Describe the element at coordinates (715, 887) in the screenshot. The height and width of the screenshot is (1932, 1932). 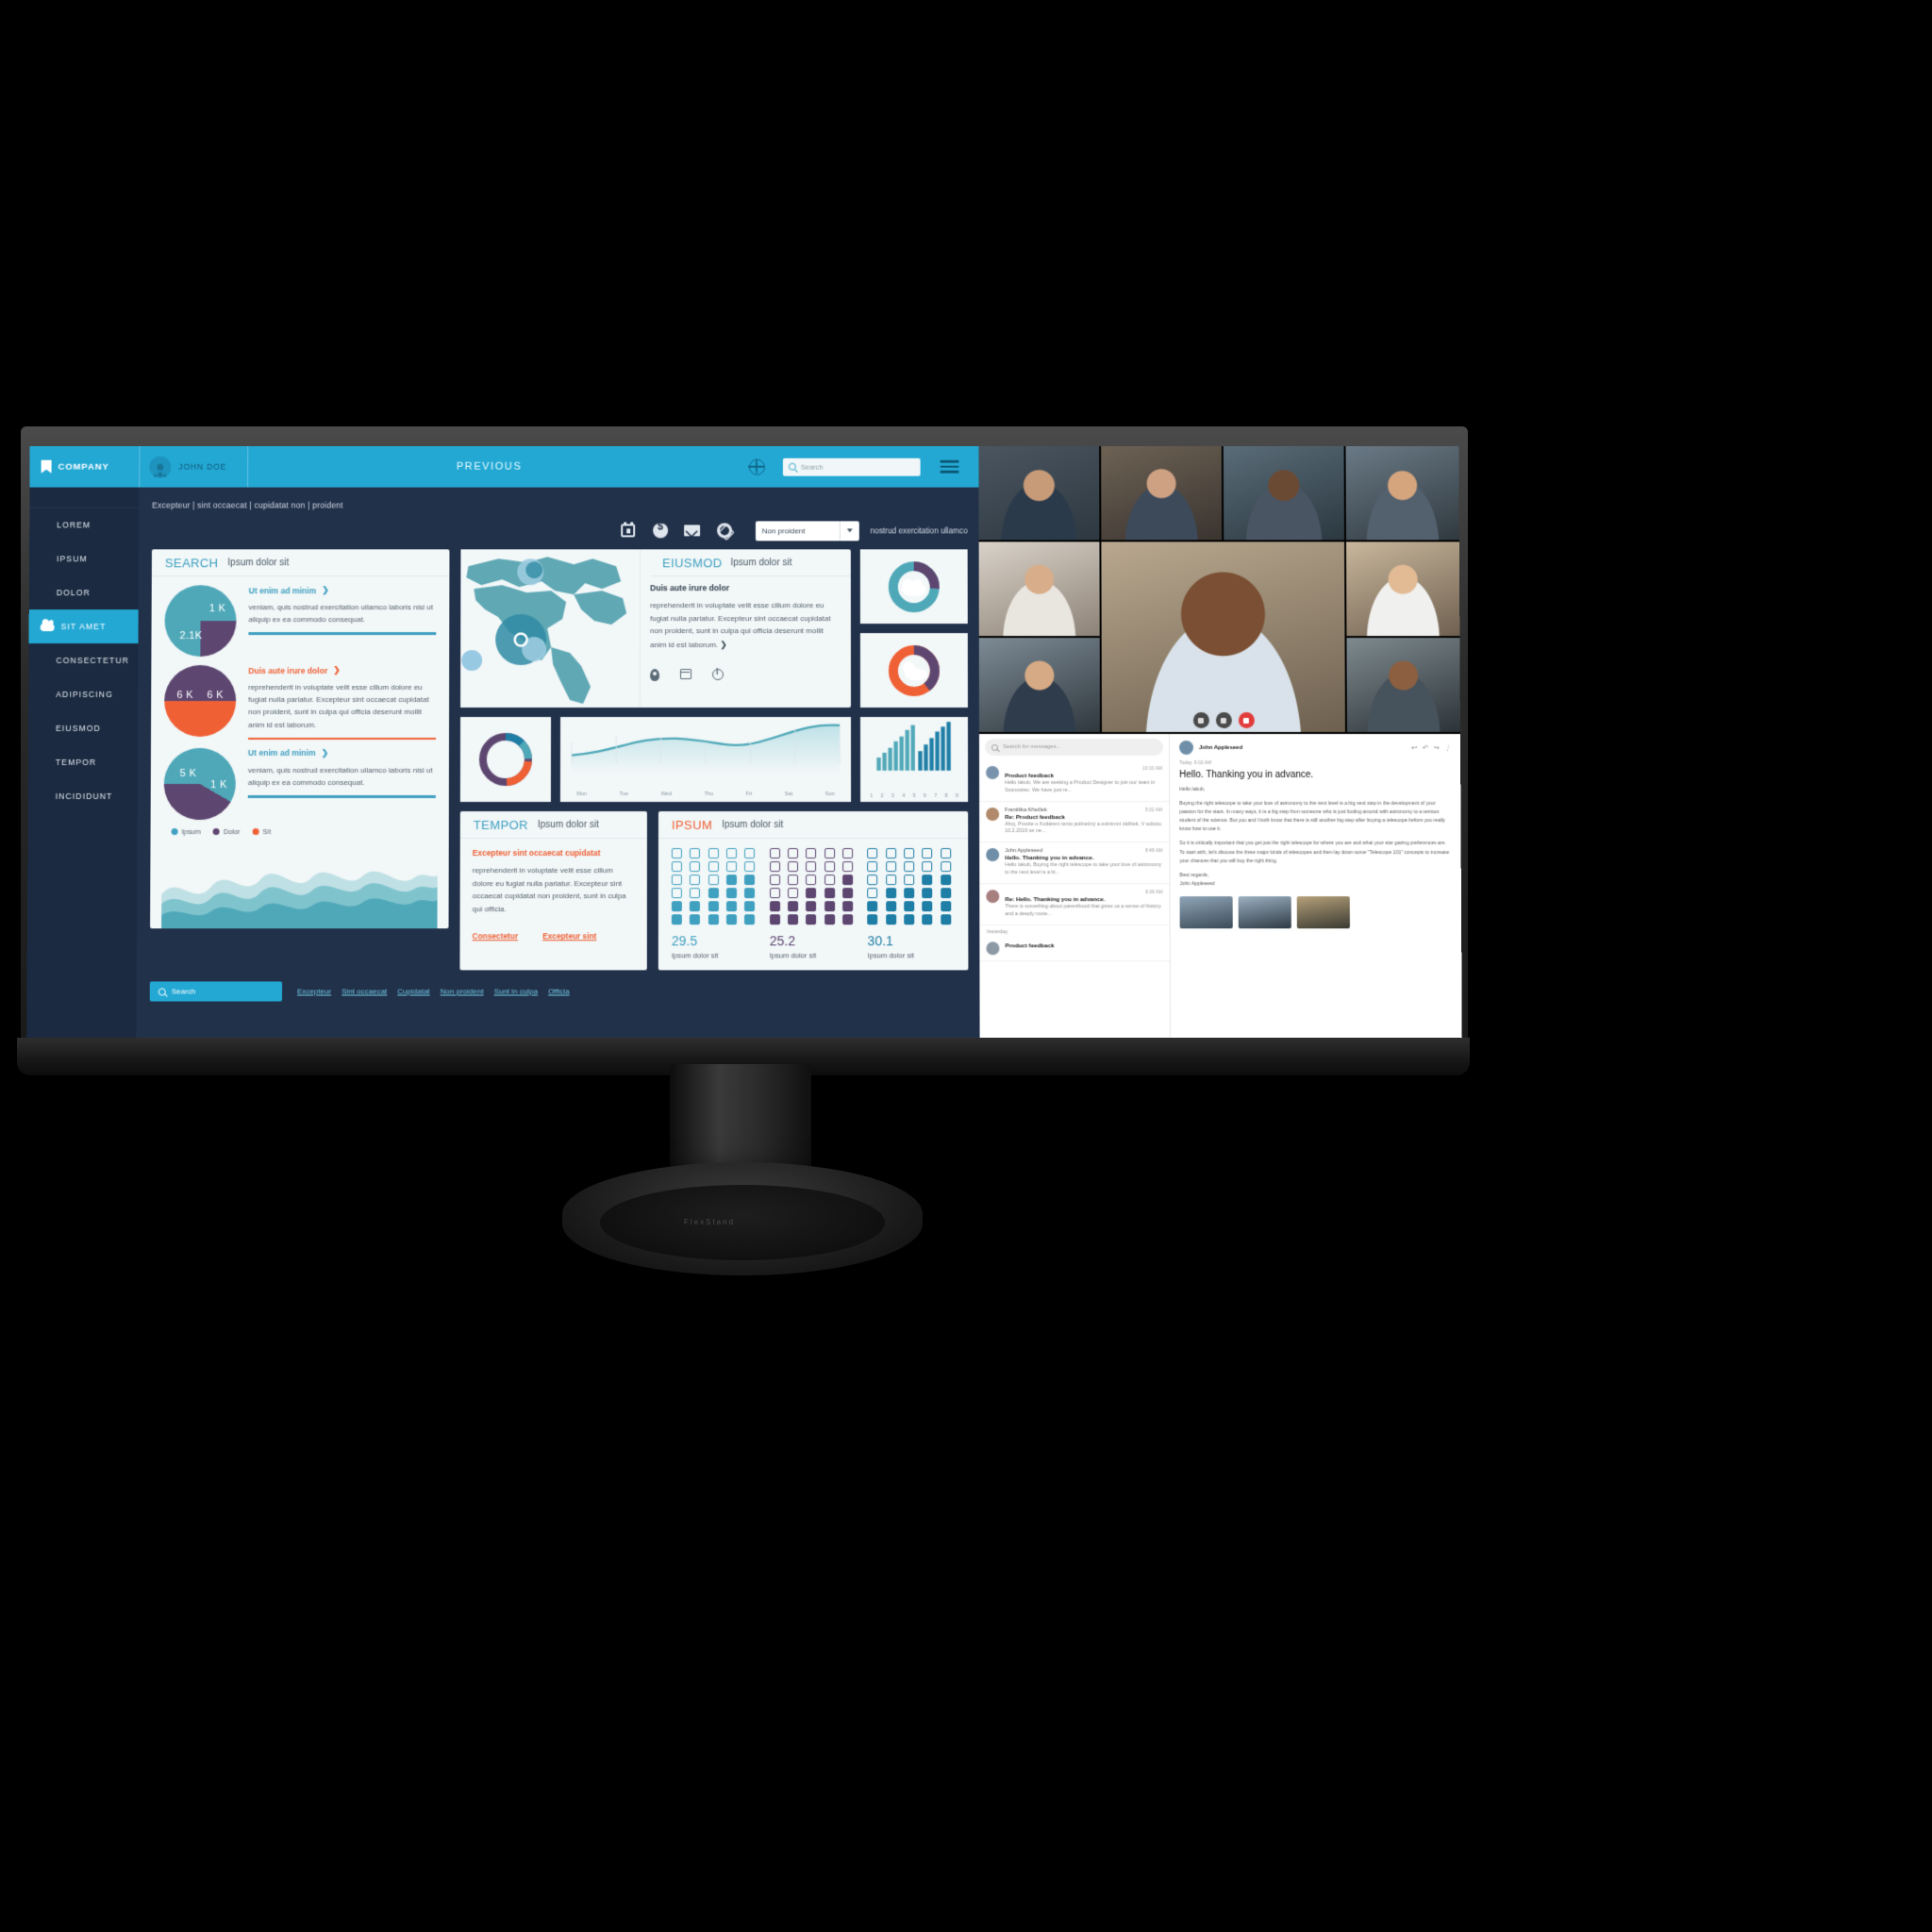
I see `dot-matrix` at that location.